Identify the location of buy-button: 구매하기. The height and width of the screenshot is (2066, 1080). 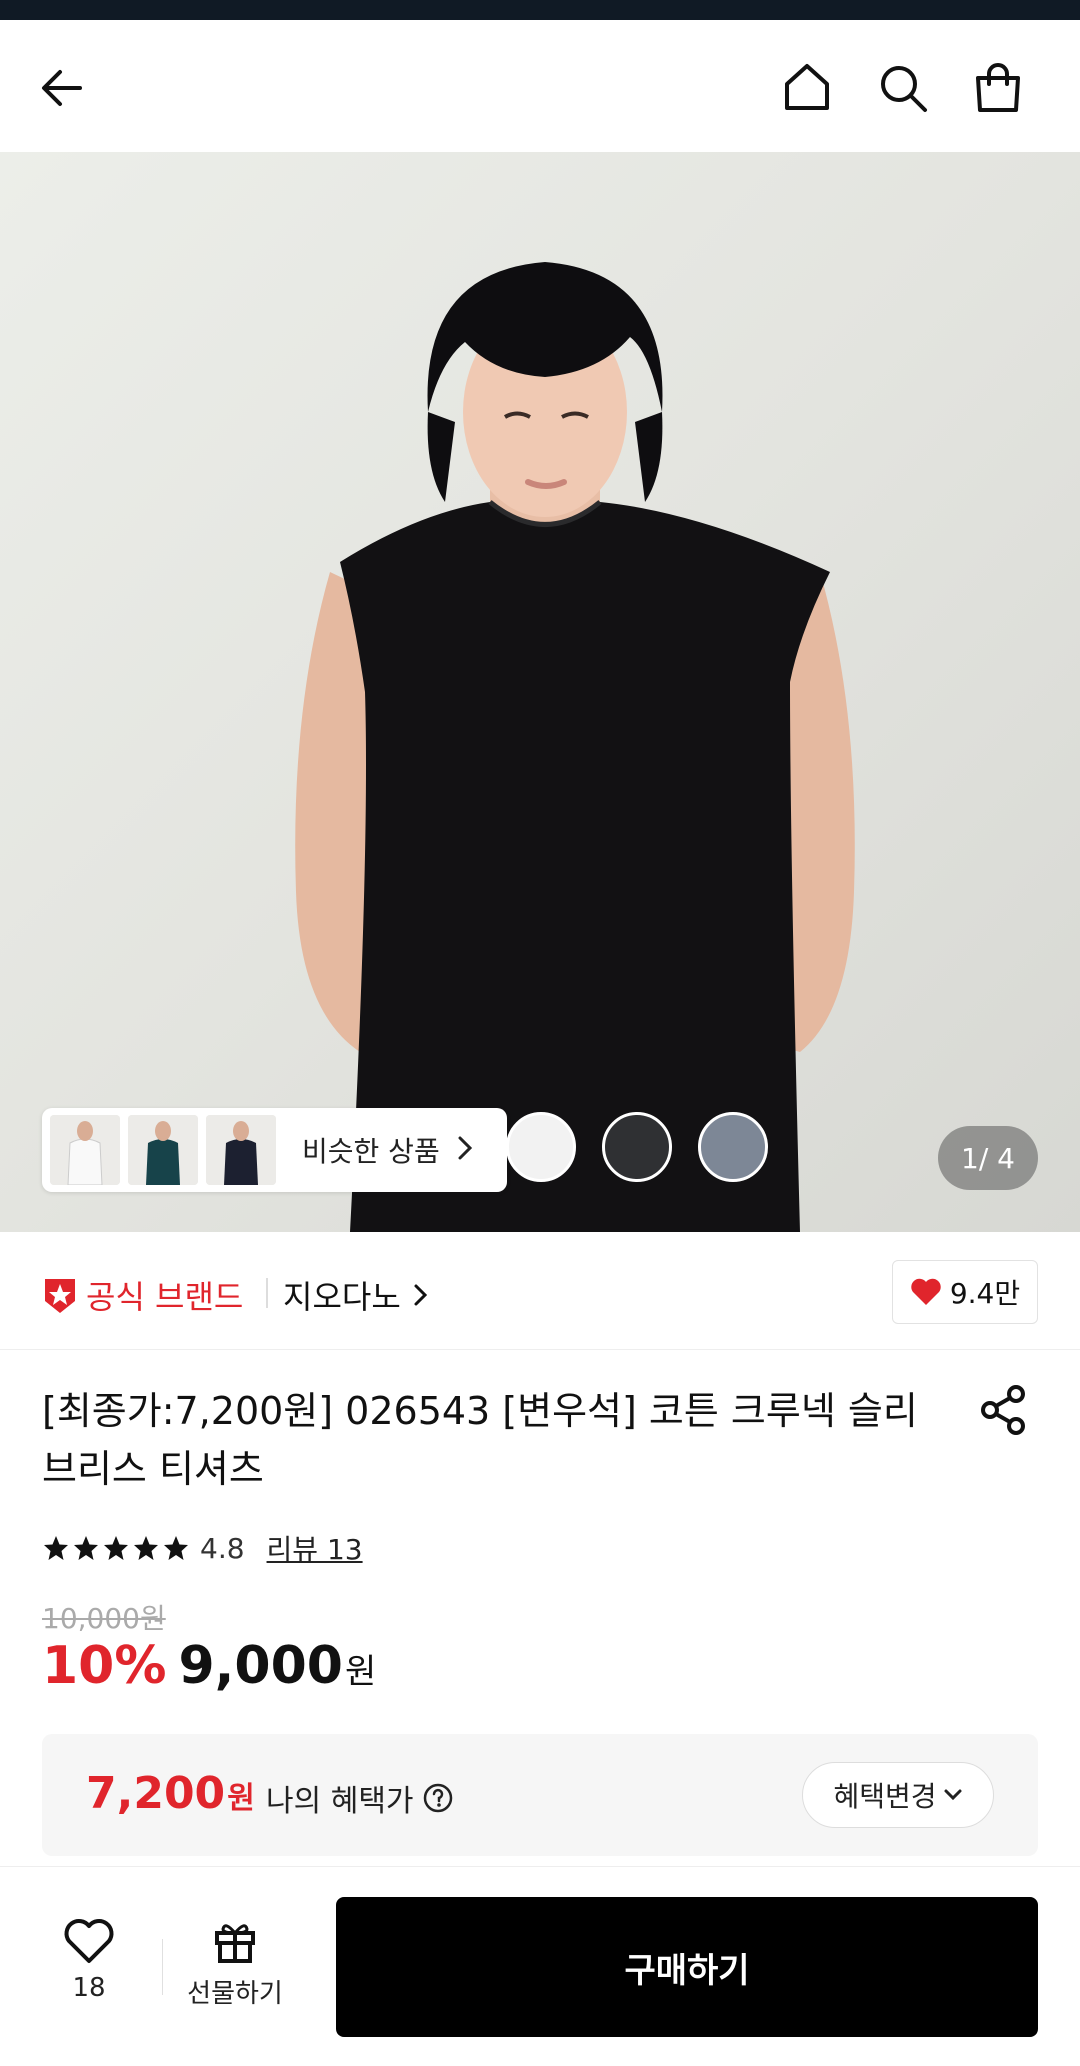
(687, 1967).